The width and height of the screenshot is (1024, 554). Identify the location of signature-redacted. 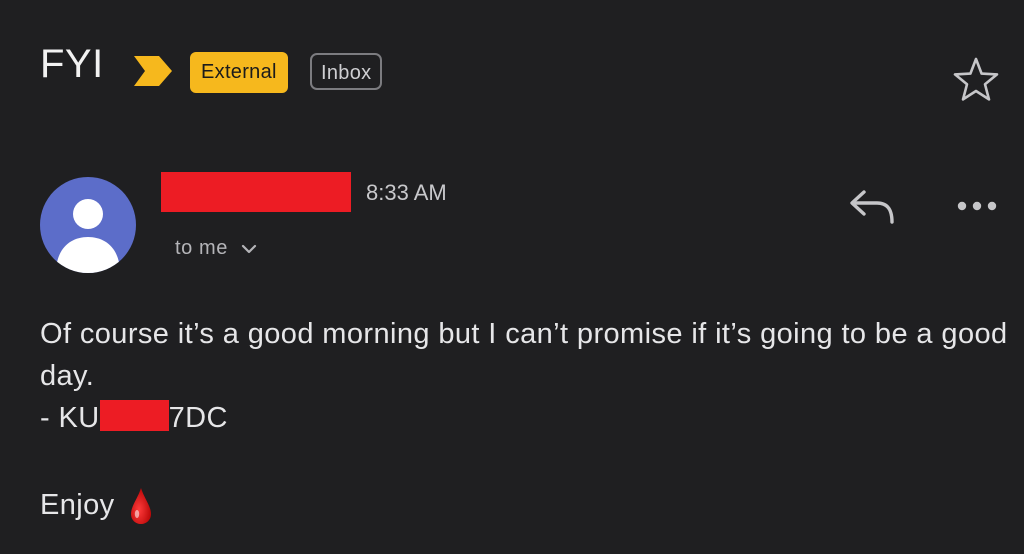
(134, 415).